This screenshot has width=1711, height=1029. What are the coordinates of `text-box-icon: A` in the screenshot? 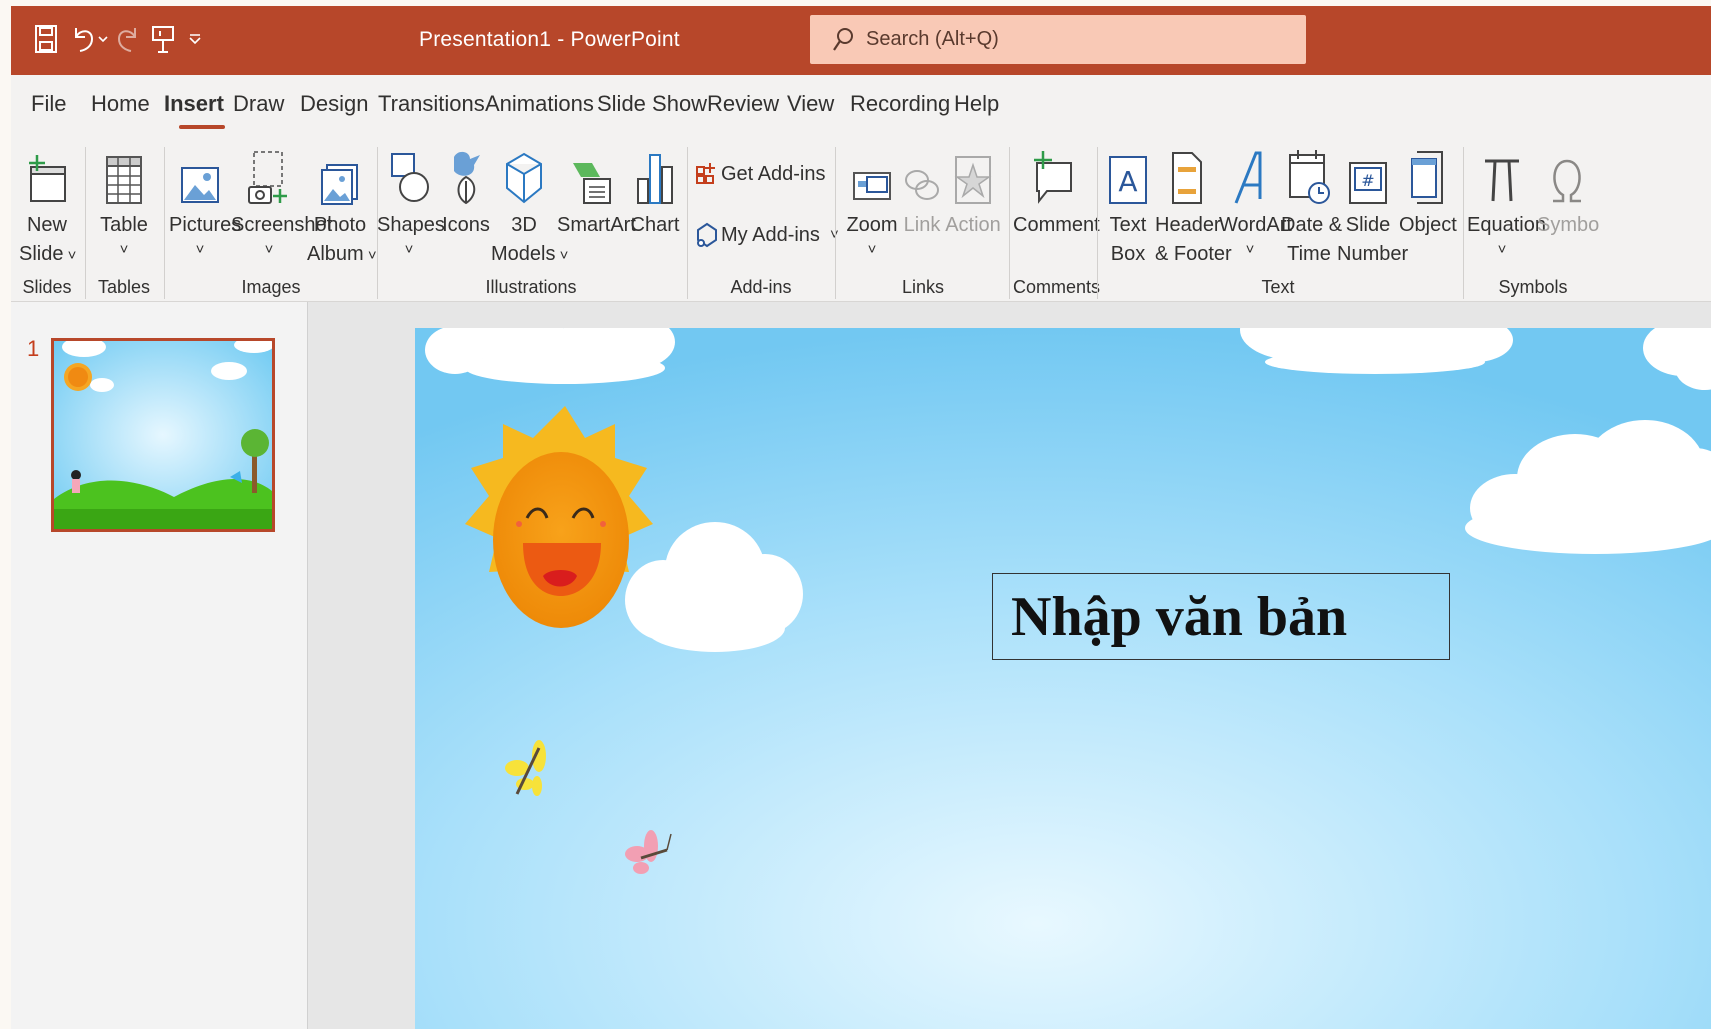 It's located at (1128, 175).